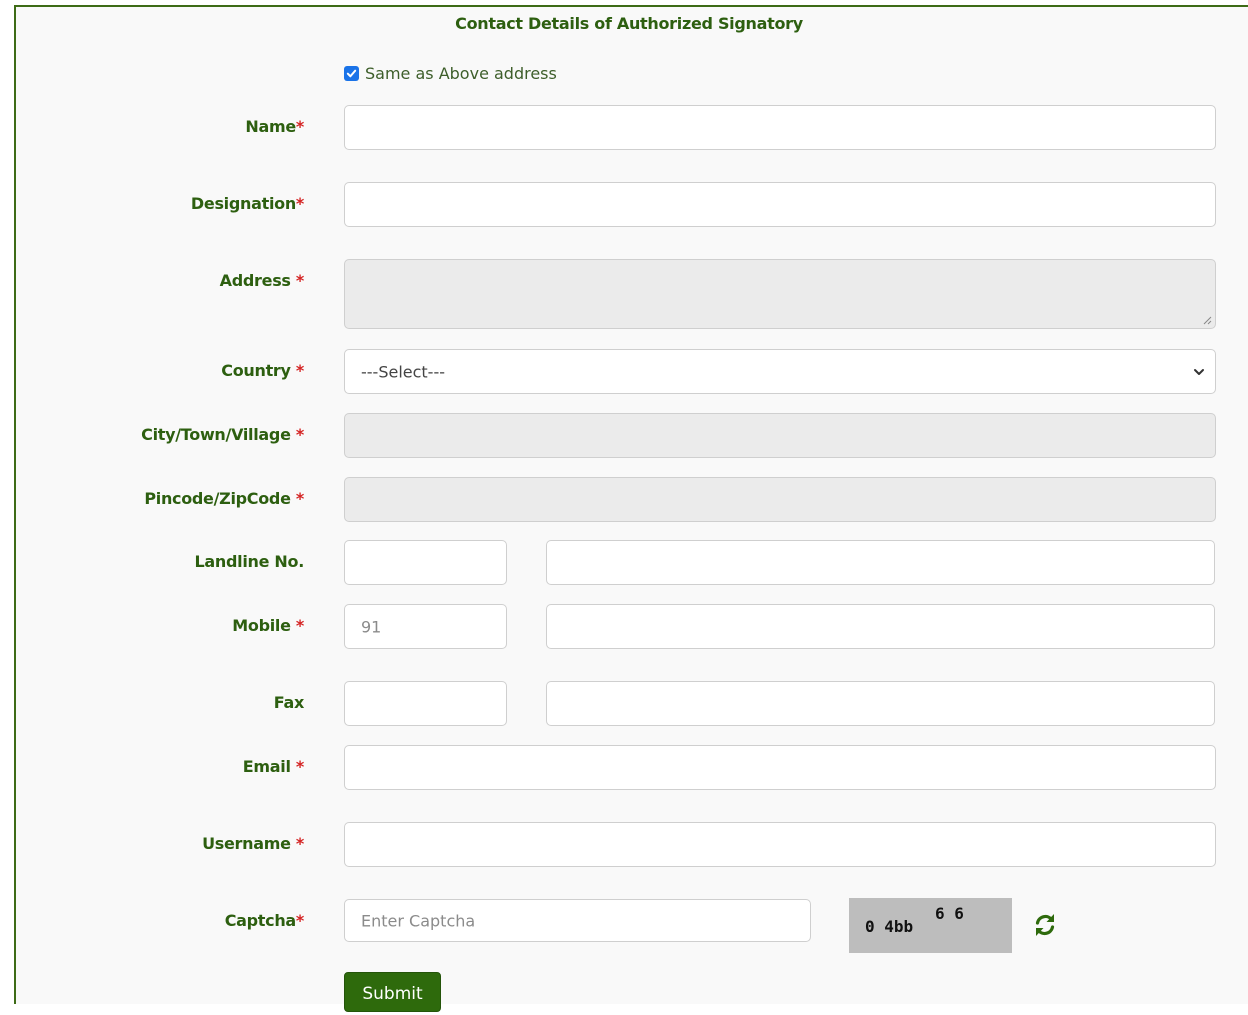  I want to click on landline-number-input, so click(880, 562).